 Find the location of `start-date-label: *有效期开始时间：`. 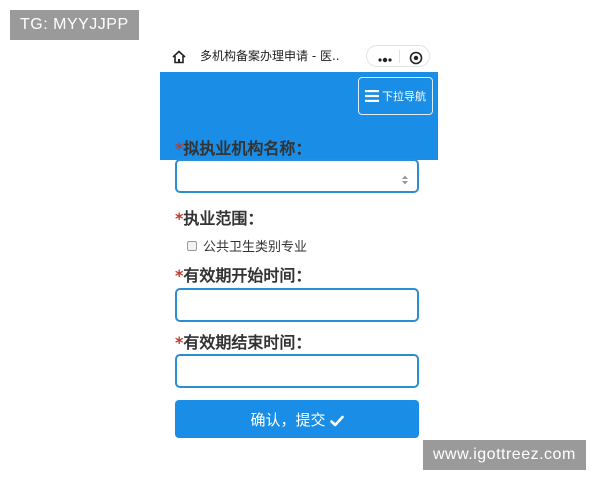

start-date-label: *有效期开始时间： is located at coordinates (243, 274).